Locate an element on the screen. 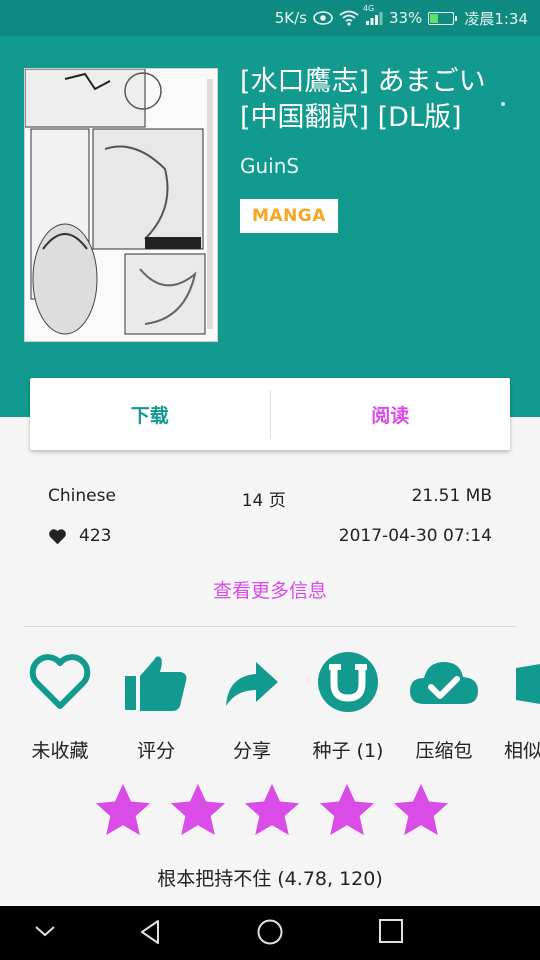 The image size is (540, 960). rating-text: 根本把持不住 (4.78, 120) is located at coordinates (270, 879).